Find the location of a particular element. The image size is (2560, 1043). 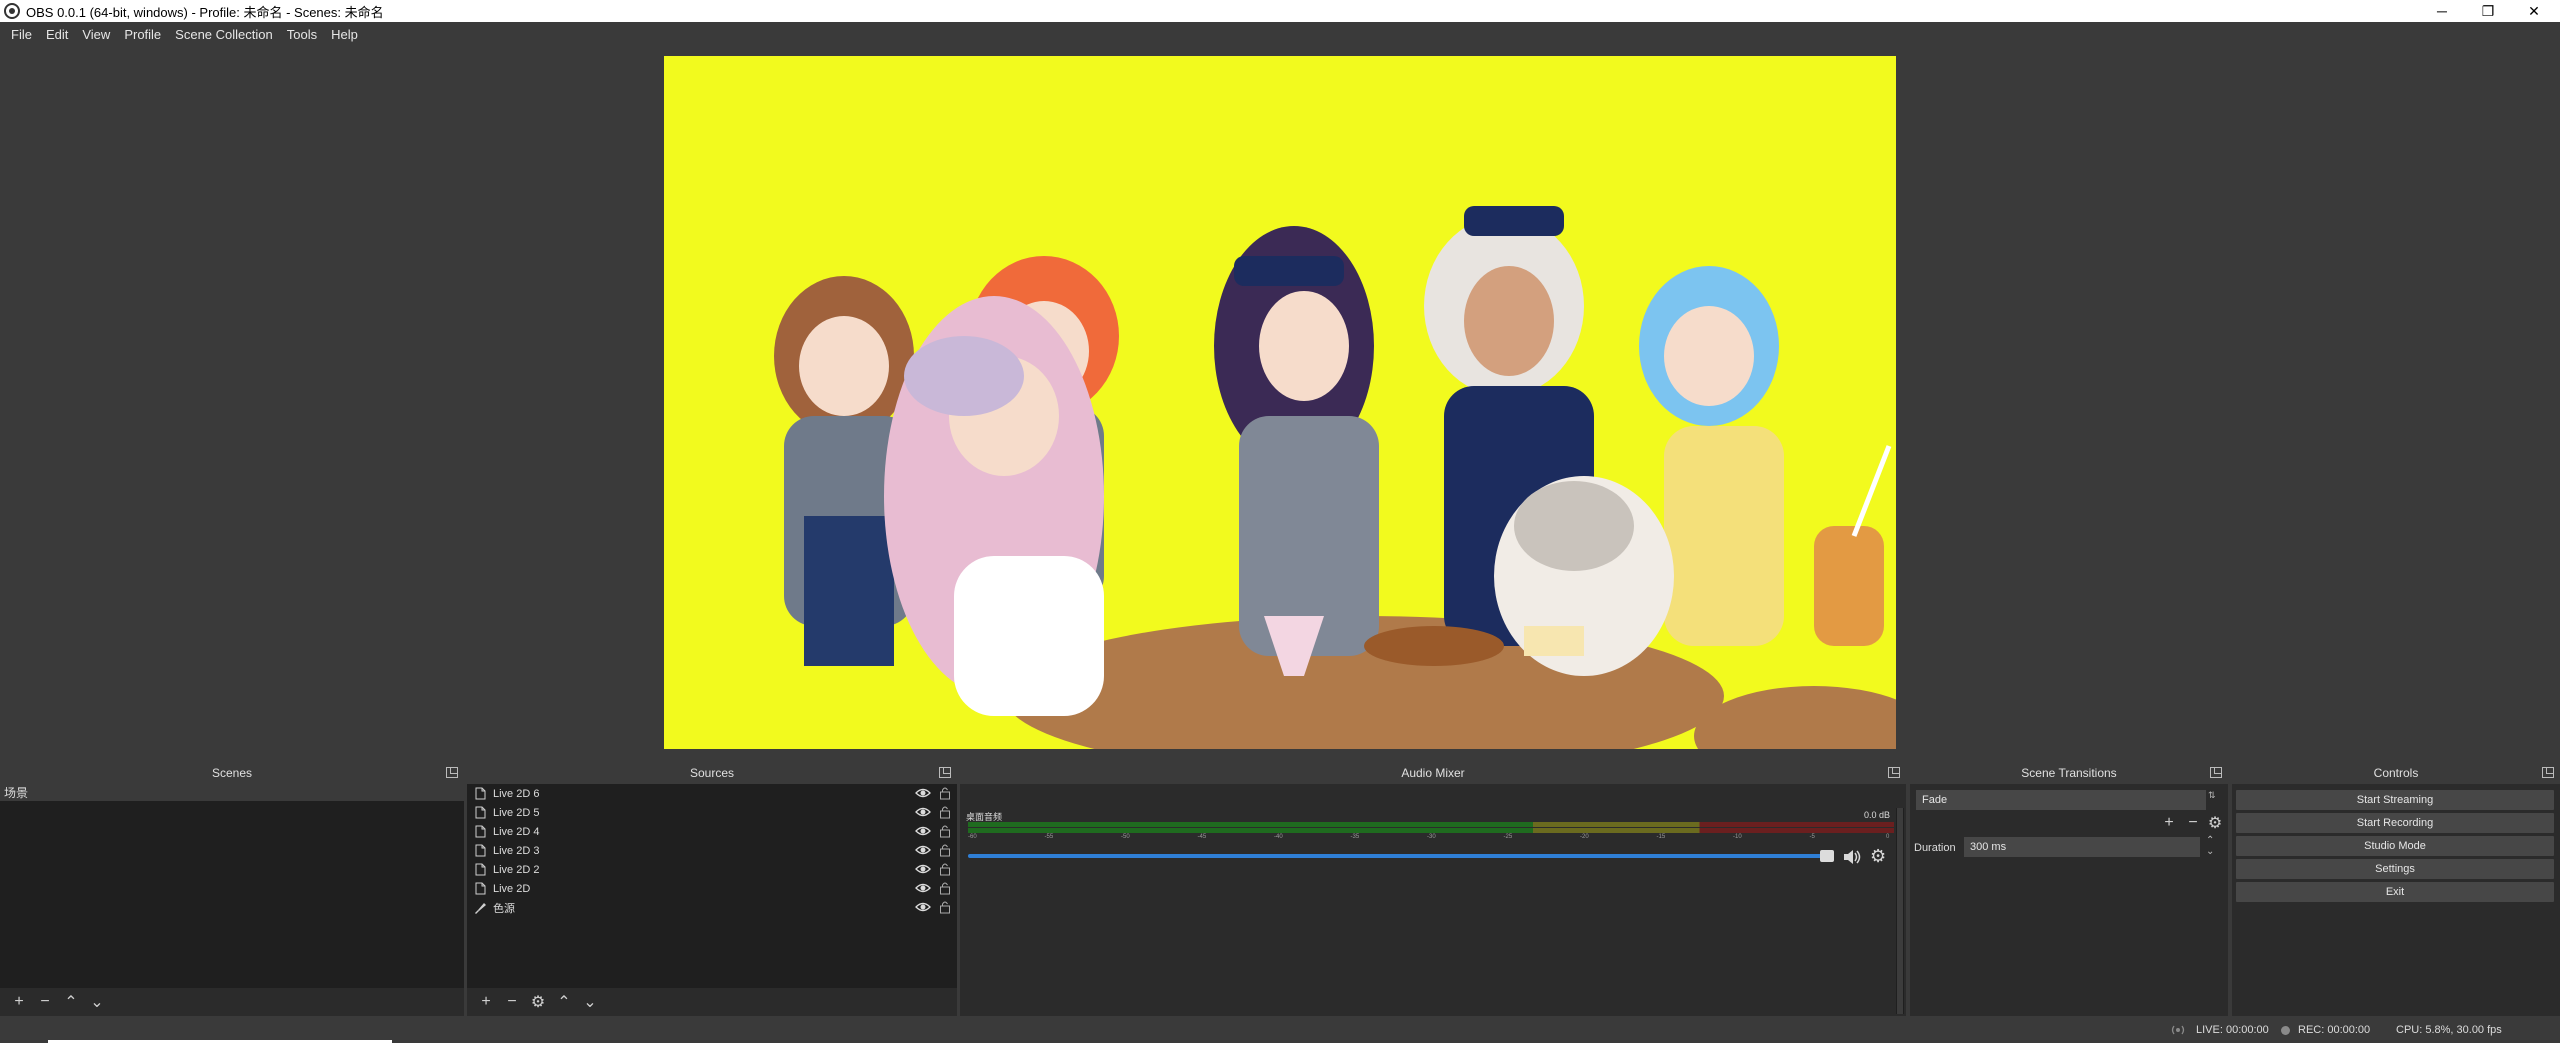

mixer-scrollbar-thumb is located at coordinates (1900, 911).